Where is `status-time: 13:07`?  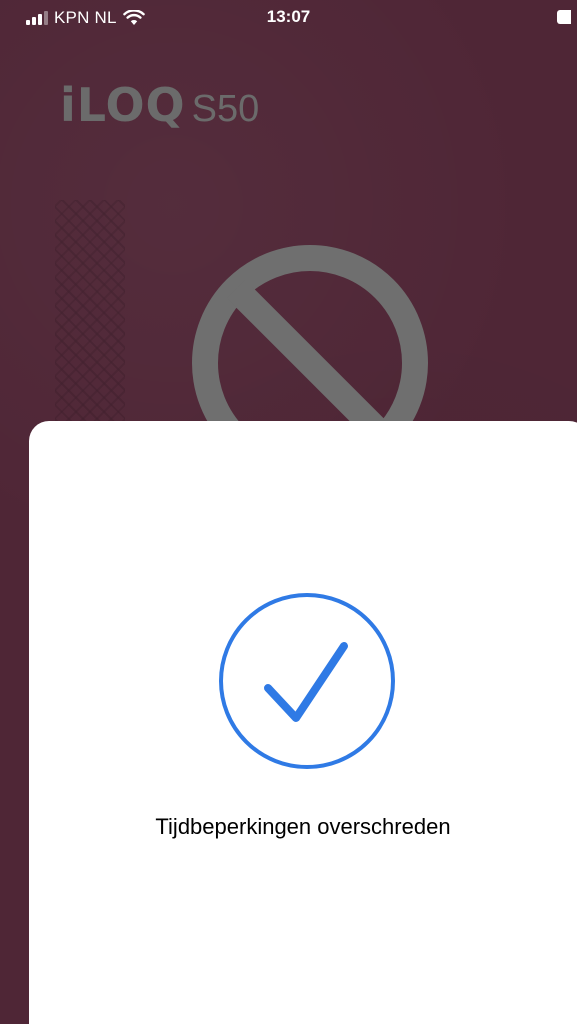 status-time: 13:07 is located at coordinates (288, 16).